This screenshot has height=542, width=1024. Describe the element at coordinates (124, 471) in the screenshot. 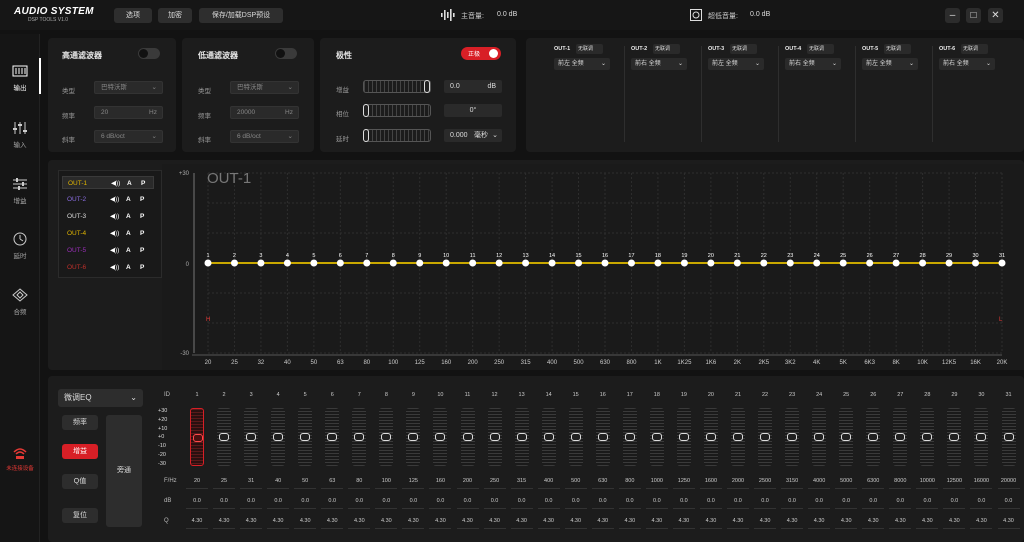

I see `bypass-button: 旁通` at that location.